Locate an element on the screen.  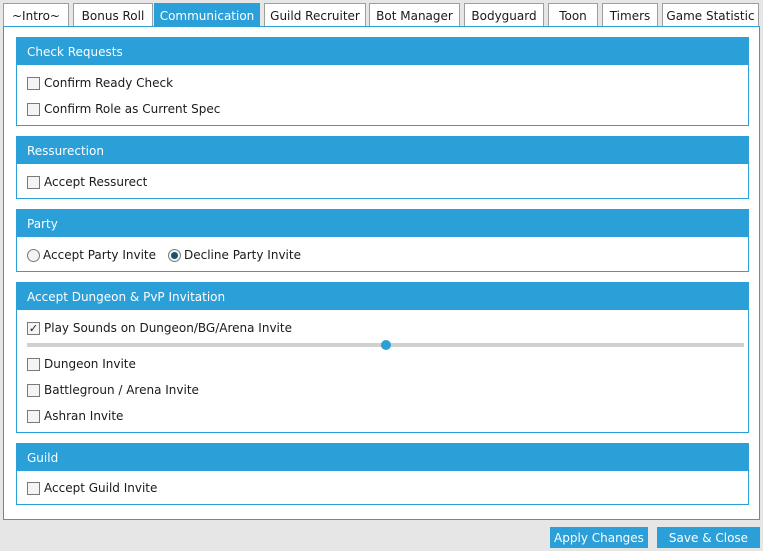
battleground-invite-label: Battlegroun / Arena Invite is located at coordinates (121, 390).